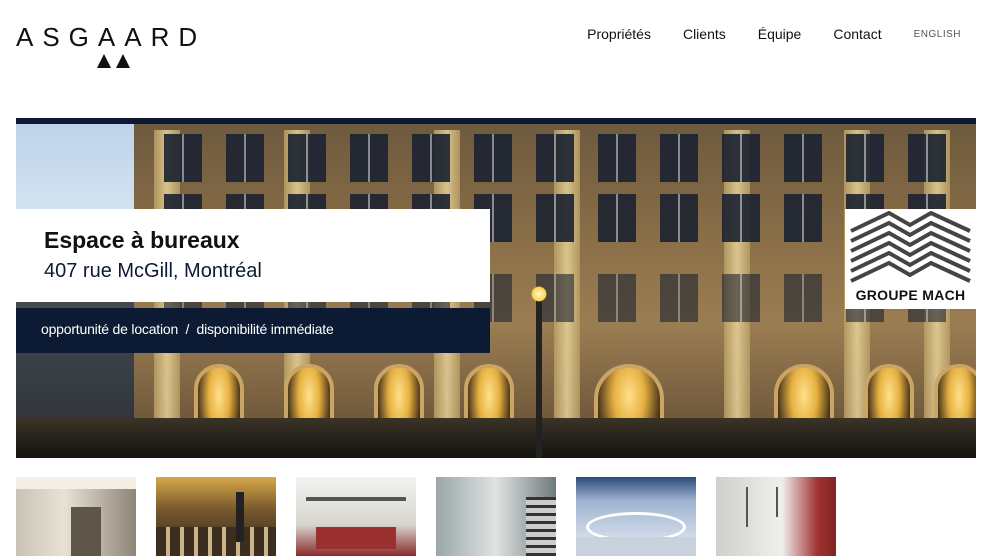 This screenshot has width=988, height=556. What do you see at coordinates (216, 516) in the screenshot?
I see `thumbnail-restaurant` at bounding box center [216, 516].